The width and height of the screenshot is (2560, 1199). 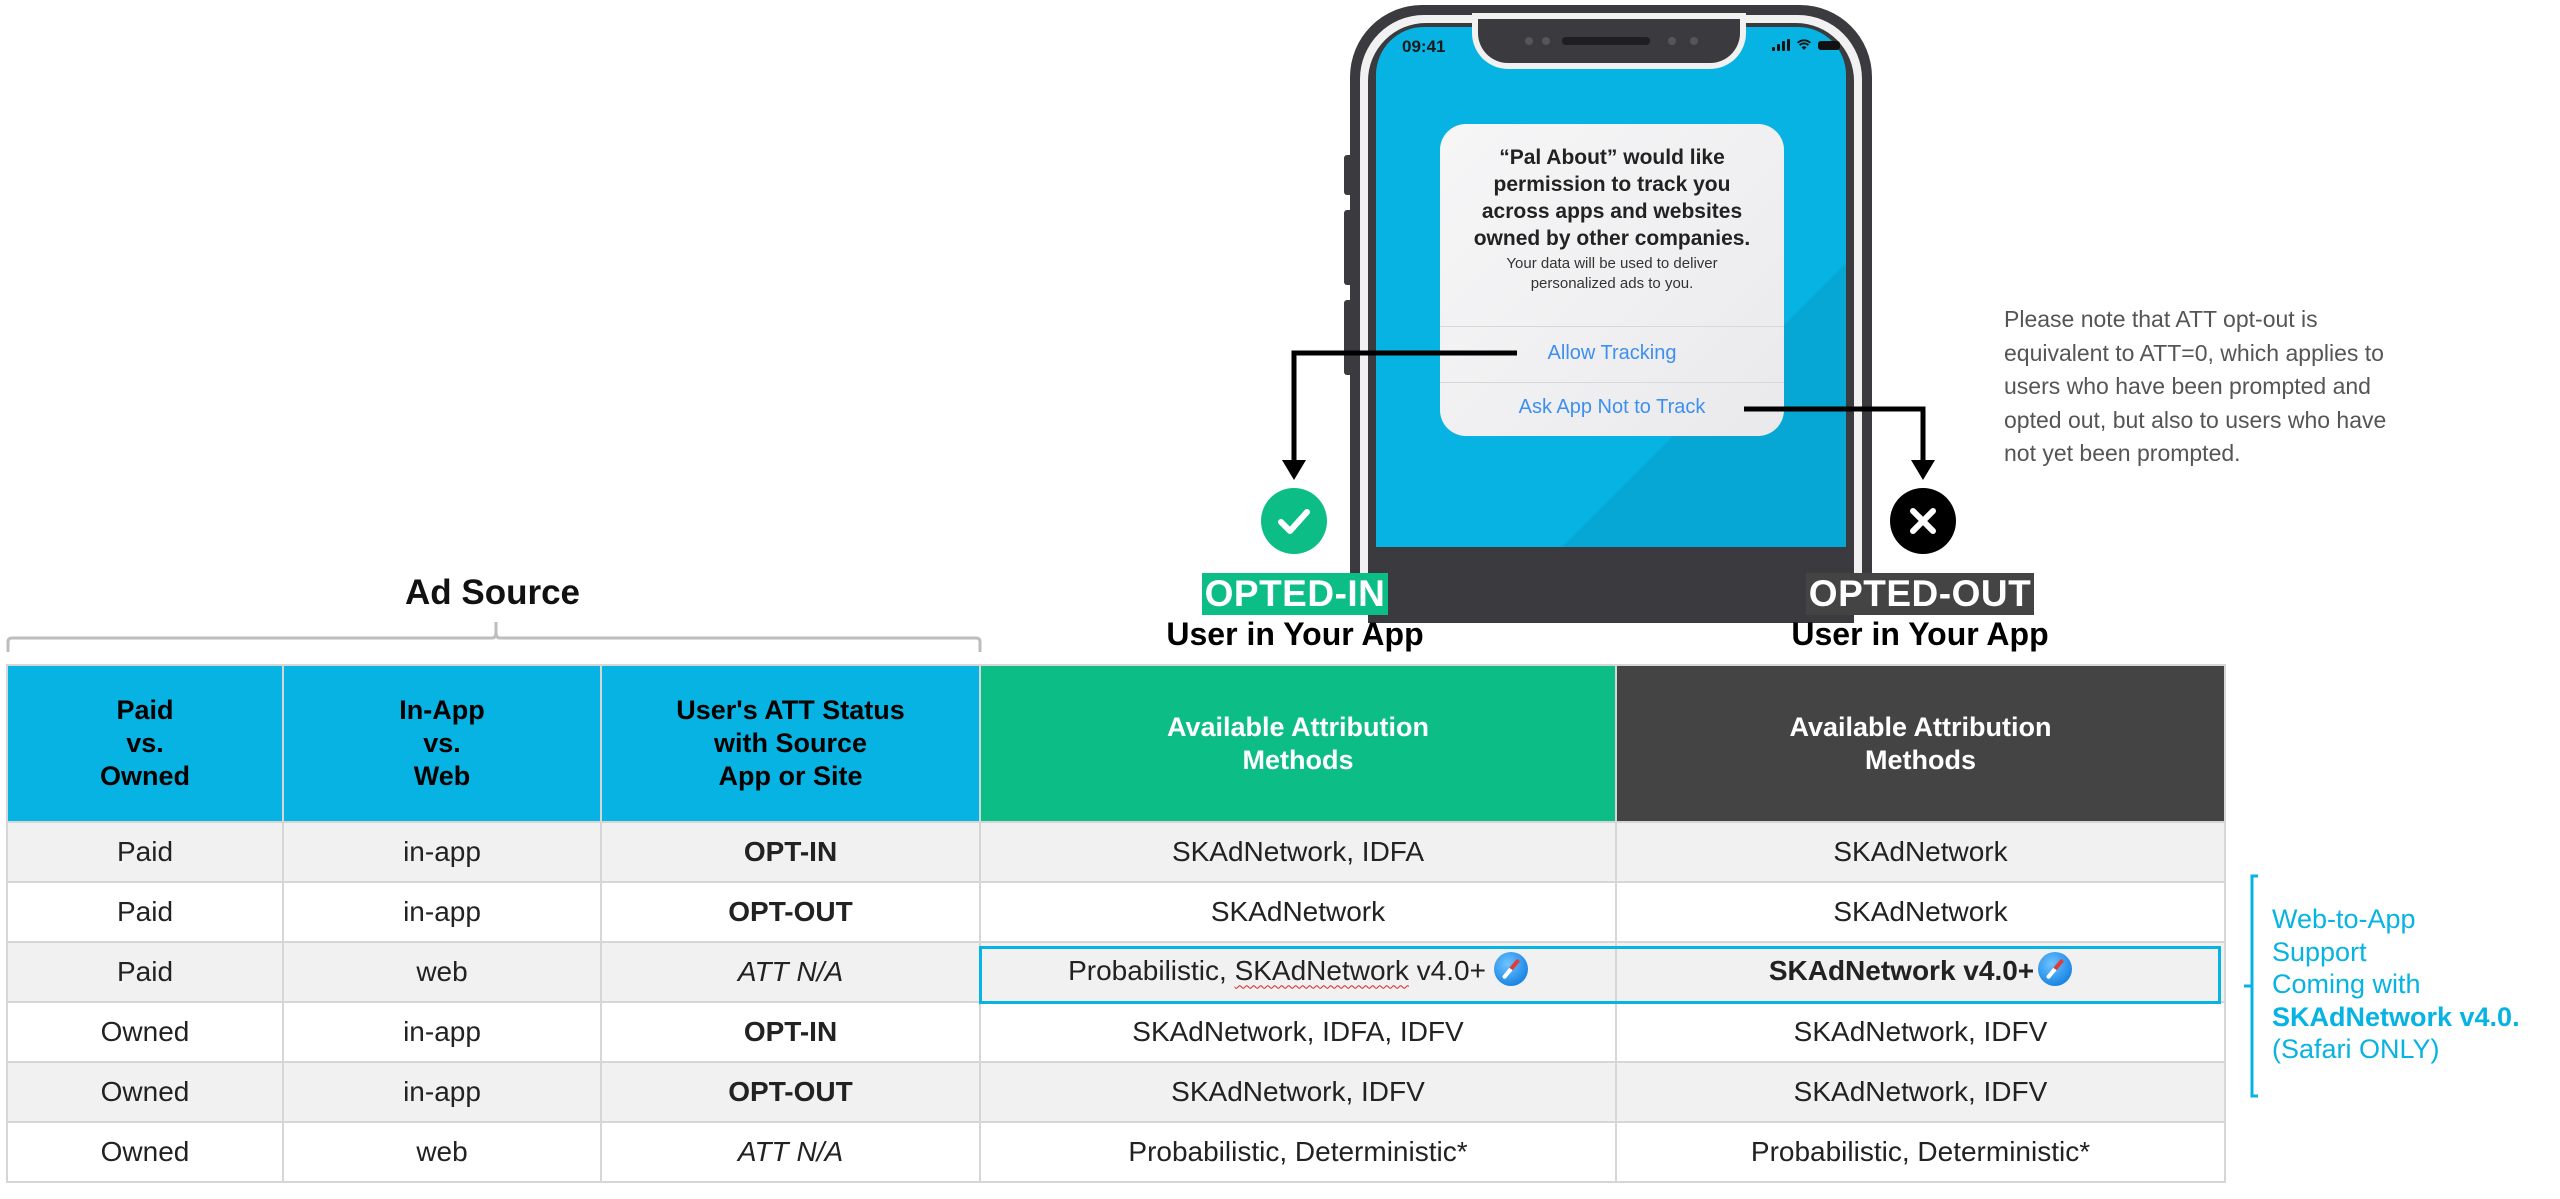 I want to click on opted-out-heading: OPTED-OUT User in Your App, so click(x=1920, y=613).